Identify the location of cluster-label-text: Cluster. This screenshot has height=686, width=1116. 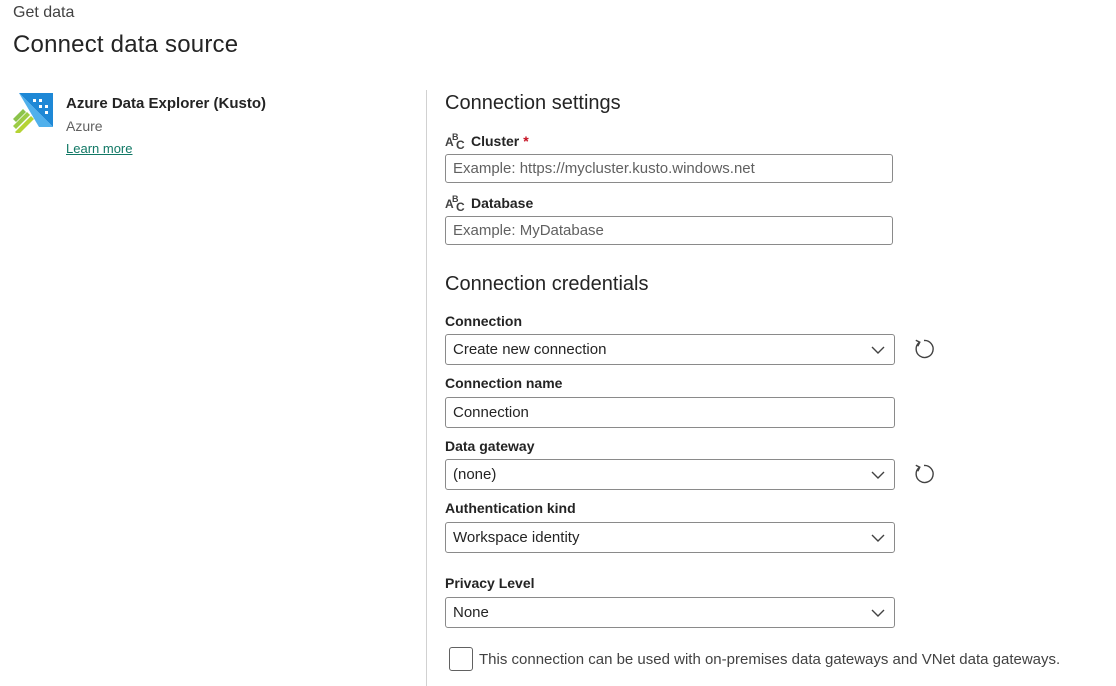
(495, 141).